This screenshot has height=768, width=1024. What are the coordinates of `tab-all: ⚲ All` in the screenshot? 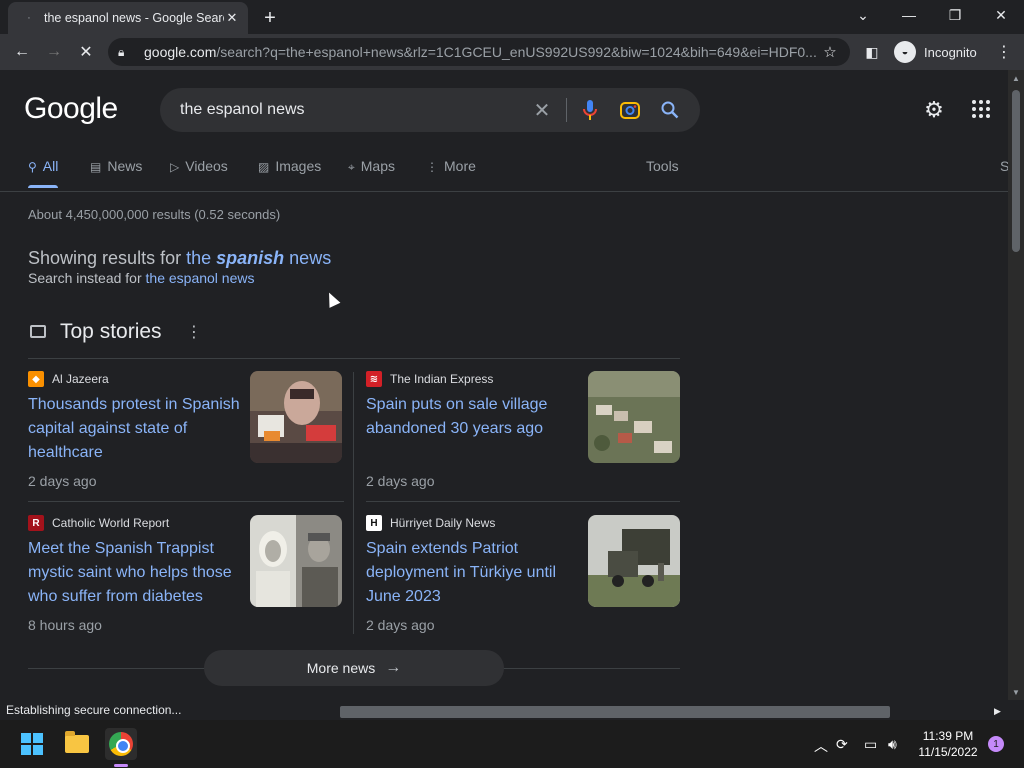 It's located at (43, 174).